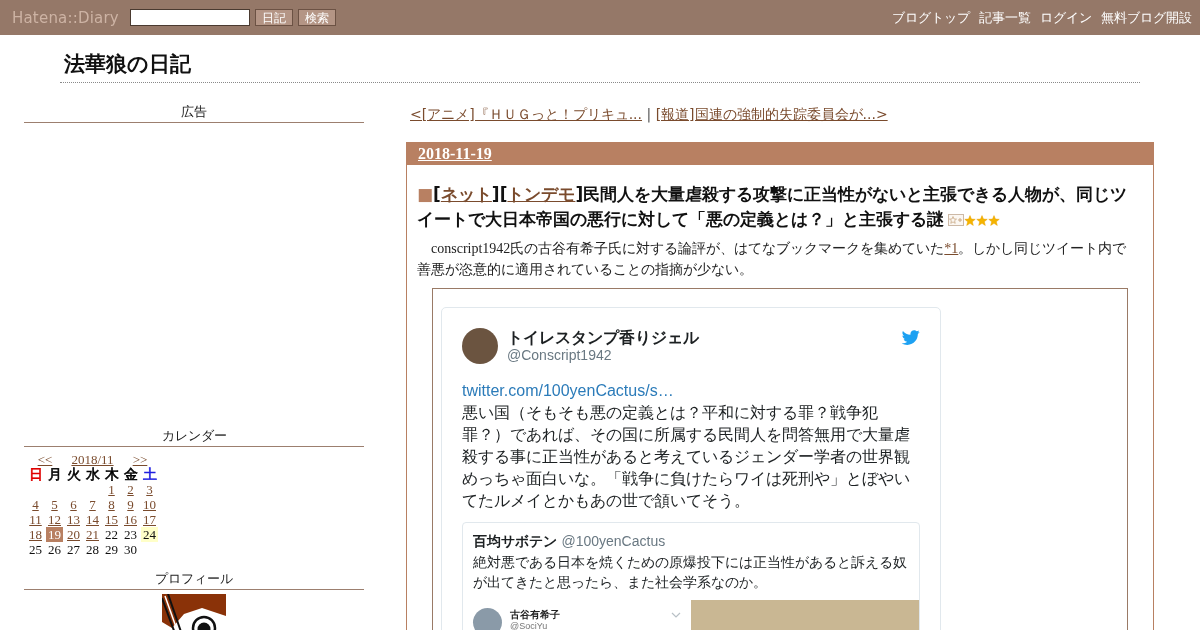 This screenshot has width=1200, height=630. I want to click on entry-text: conscript1942氏の古谷有希子氏に対する論評が、はてなブックマークを集めていた*1。しかし同じツイート内で善悪が恣意的に適用されていることの指摘が少ない。, so click(772, 259).